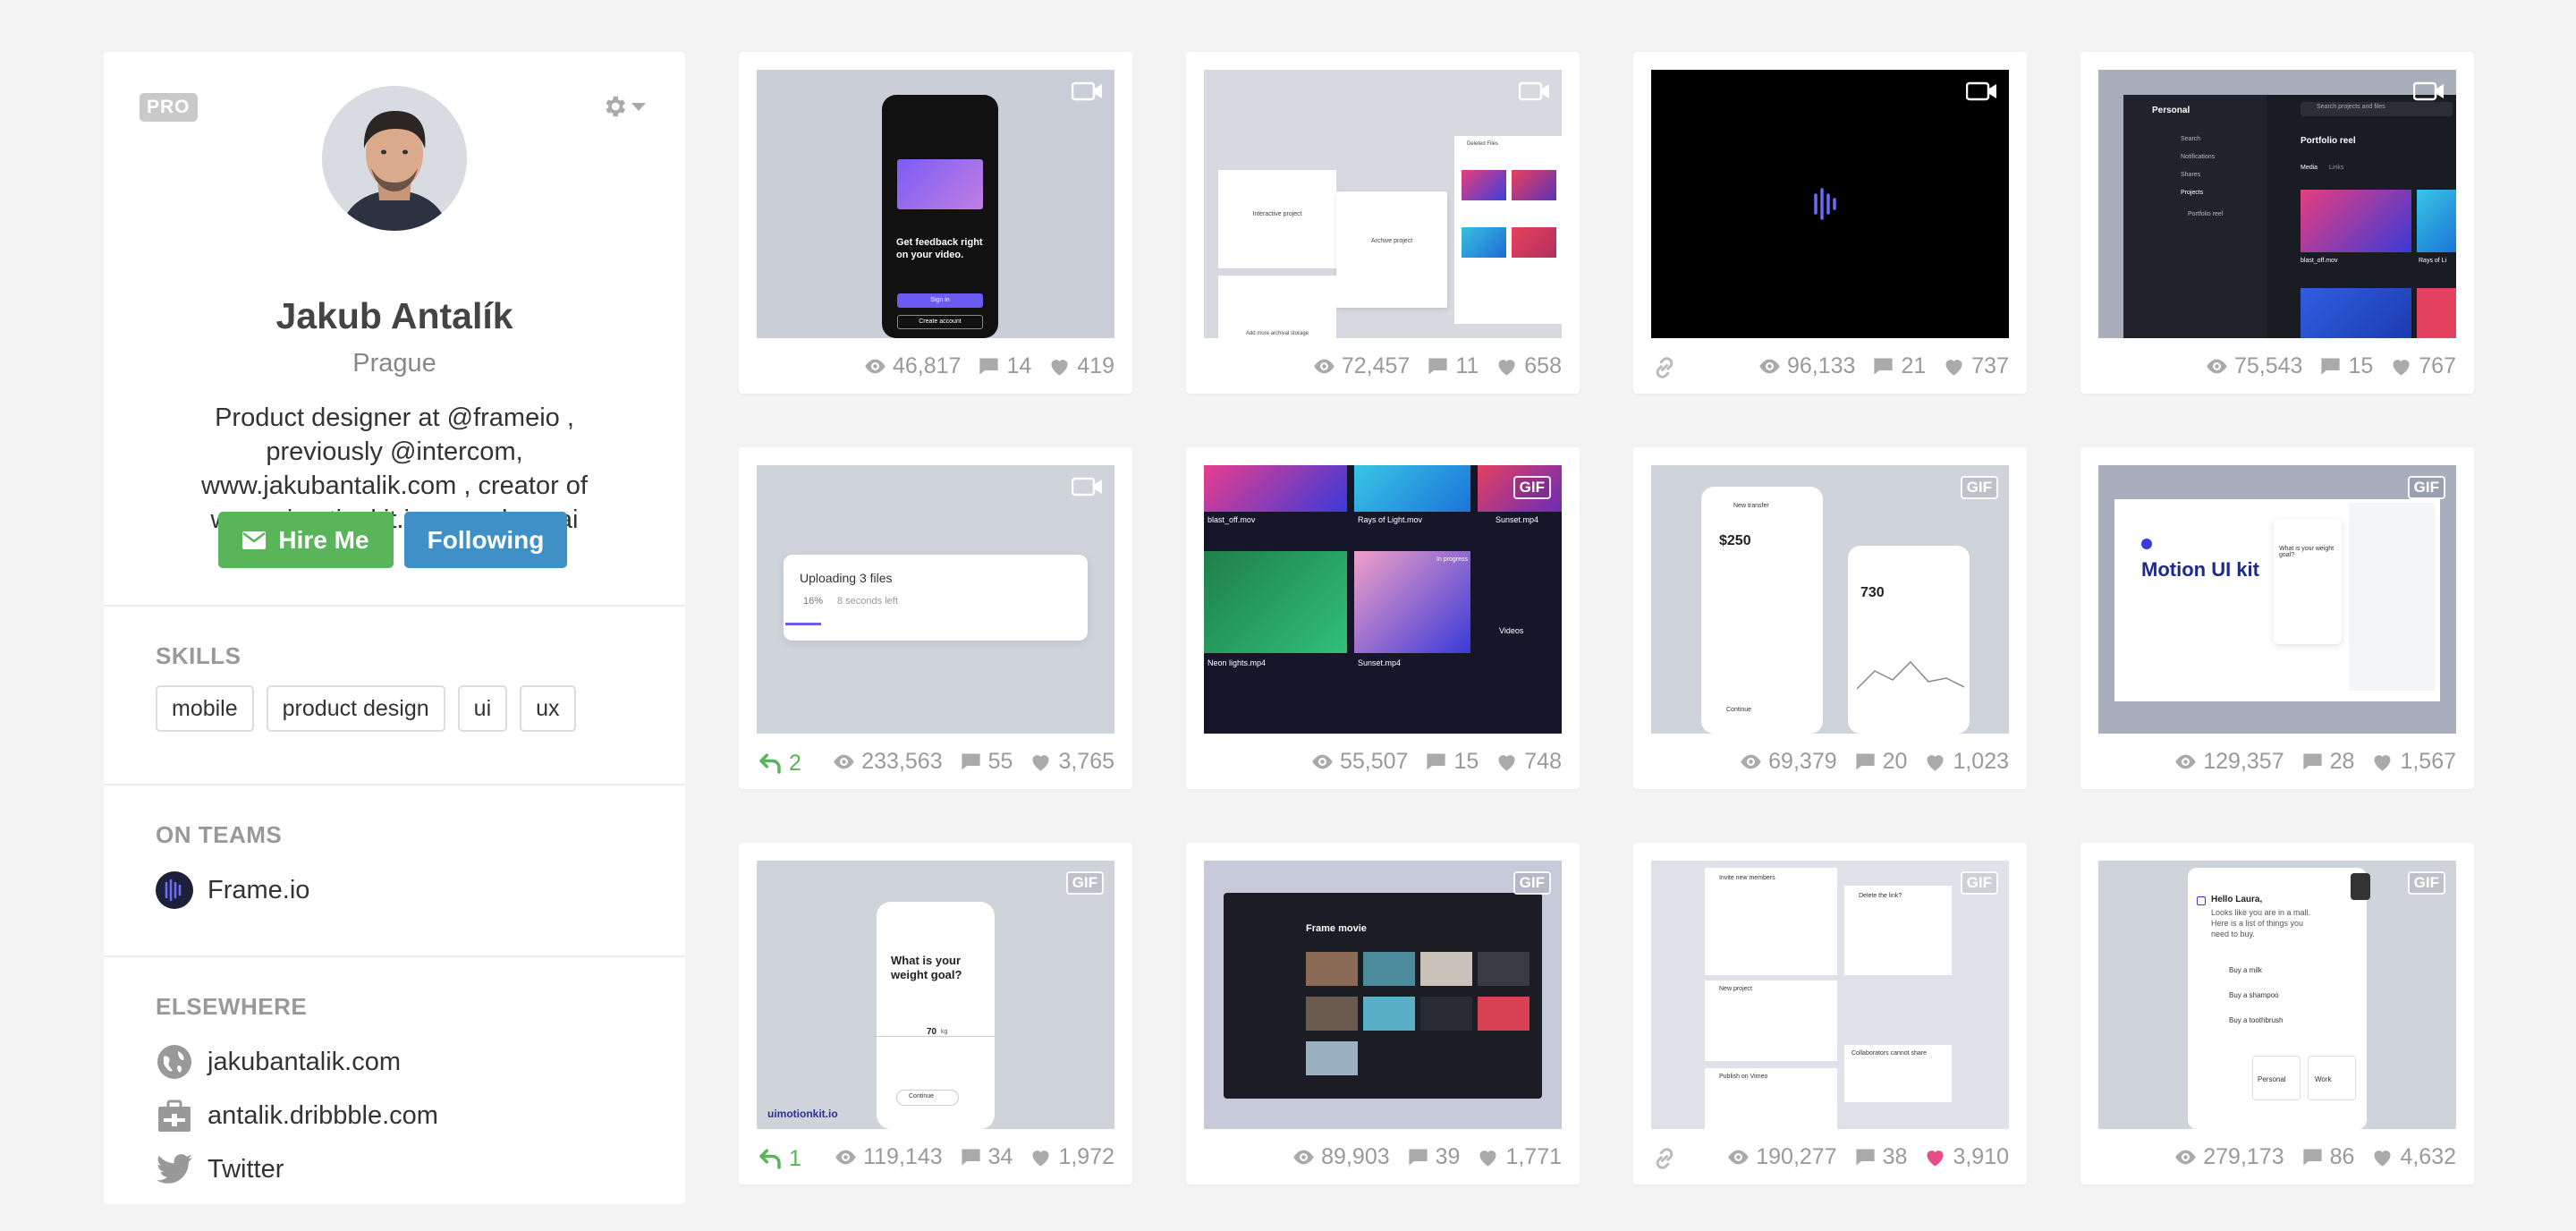 This screenshot has height=1231, width=2576. I want to click on likes-stat: 1,972, so click(1071, 1157).